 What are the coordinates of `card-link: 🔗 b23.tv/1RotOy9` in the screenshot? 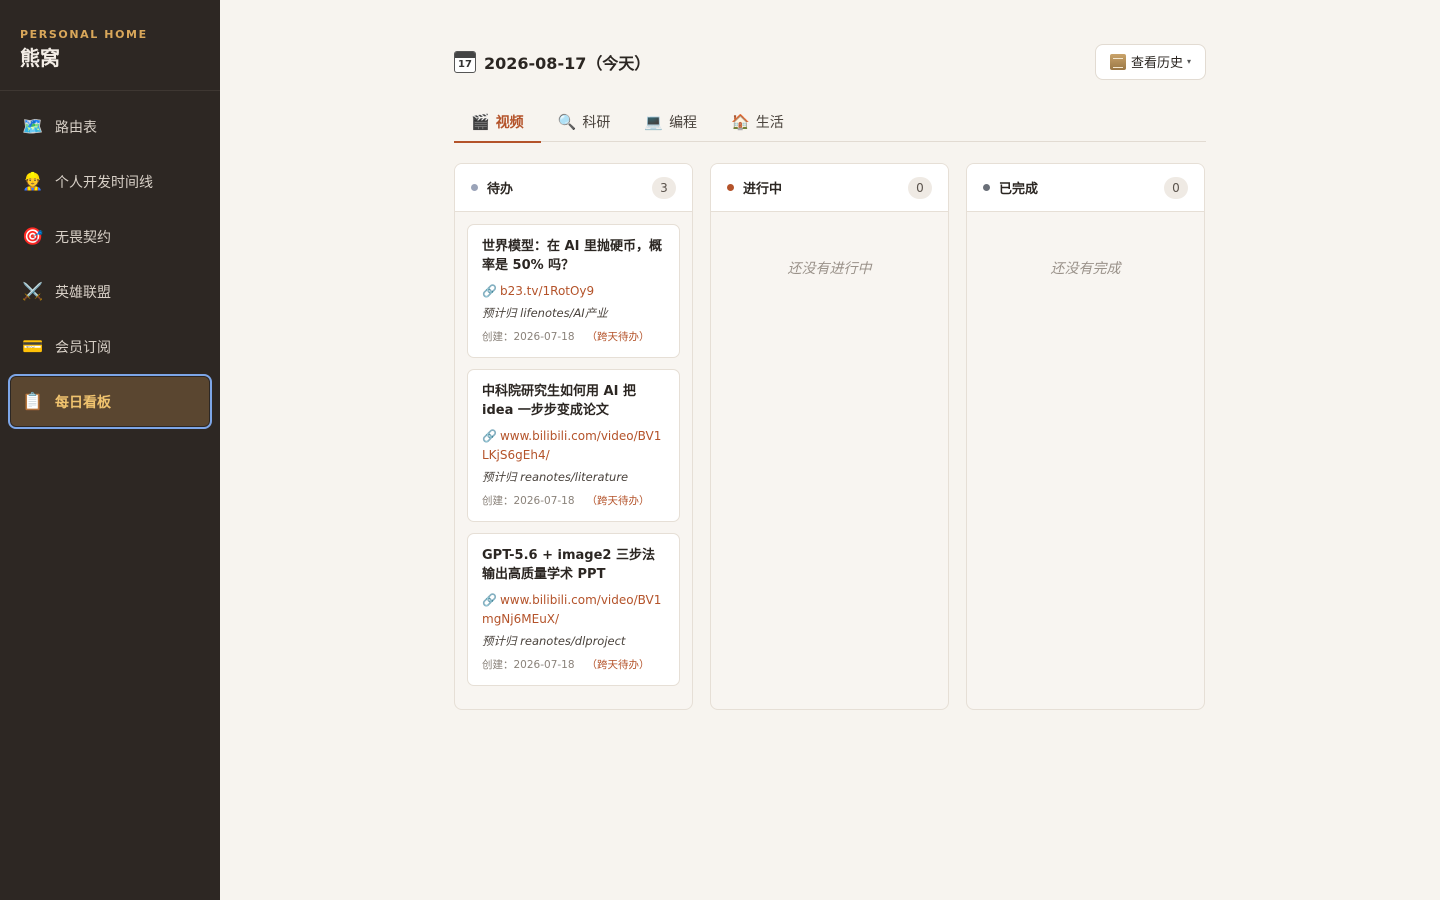 It's located at (573, 291).